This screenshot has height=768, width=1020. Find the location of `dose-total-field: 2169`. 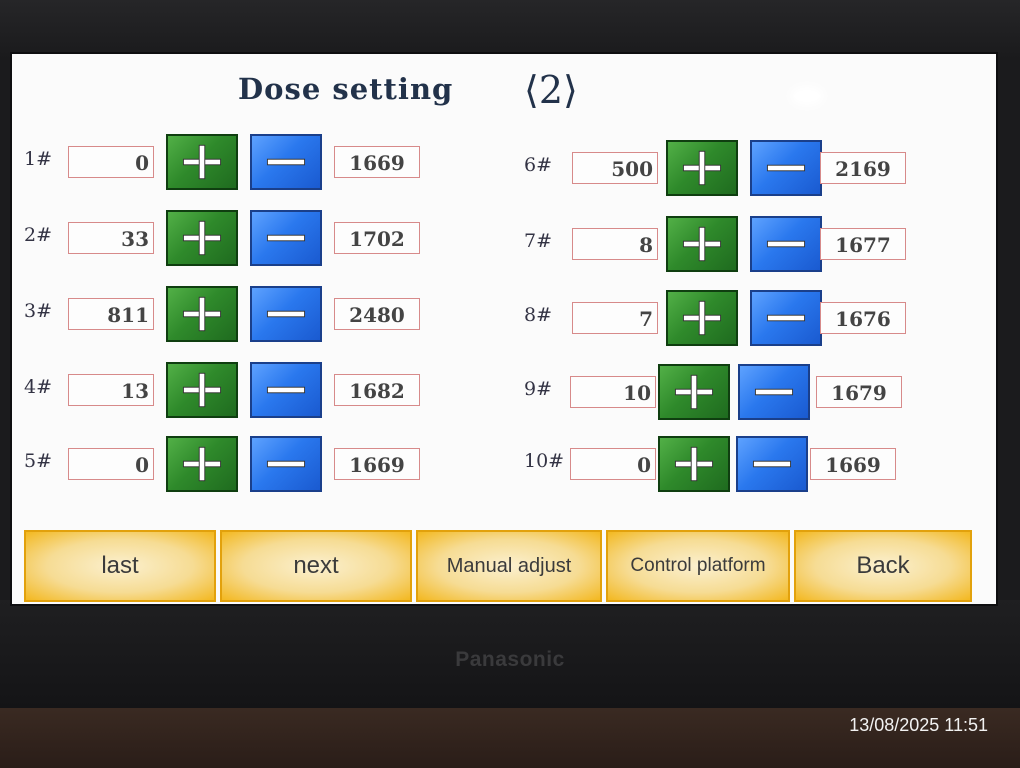

dose-total-field: 2169 is located at coordinates (863, 168).